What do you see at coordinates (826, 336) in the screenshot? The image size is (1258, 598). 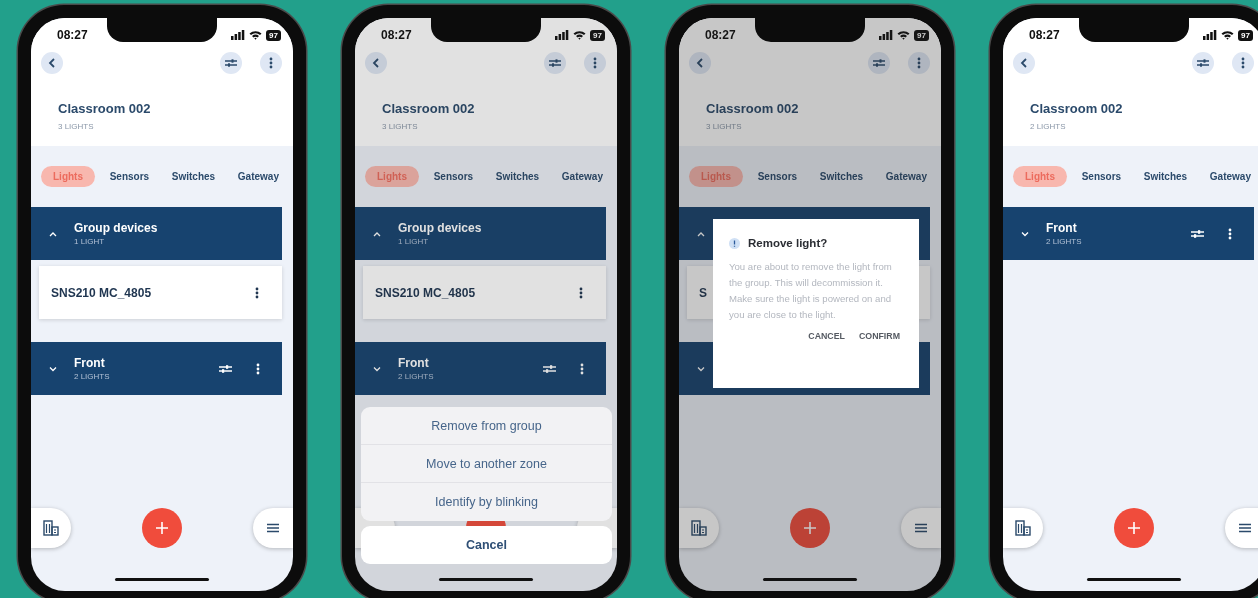 I see `dialog-button: CANCEL` at bounding box center [826, 336].